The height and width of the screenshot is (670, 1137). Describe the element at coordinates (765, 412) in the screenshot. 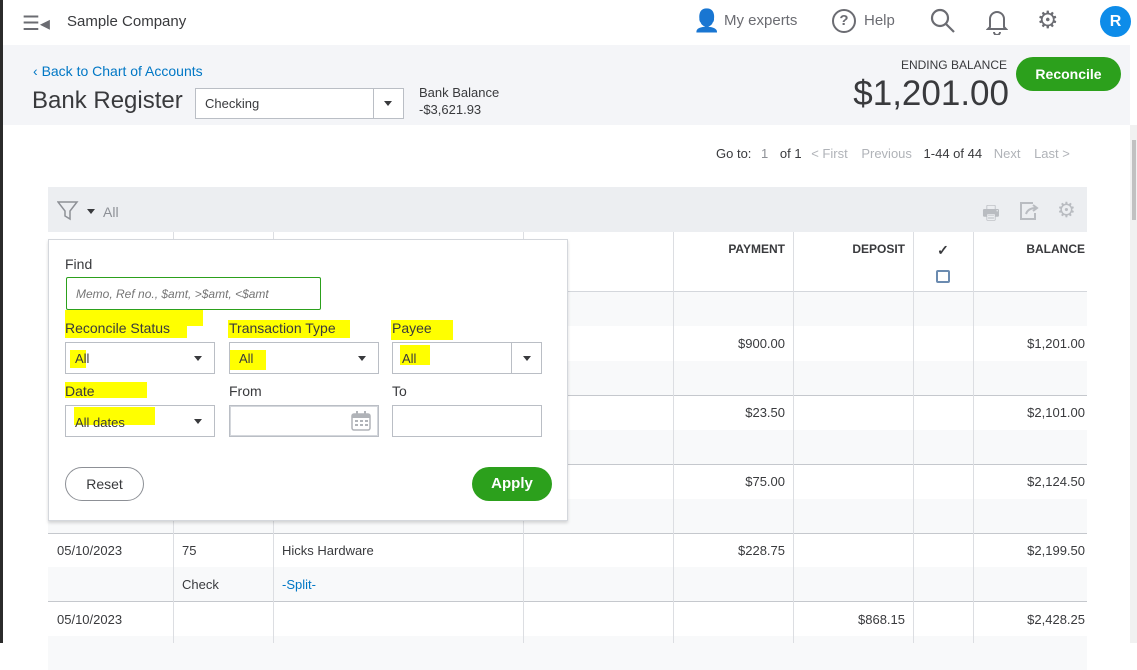

I see `payment-cell: $23.50` at that location.